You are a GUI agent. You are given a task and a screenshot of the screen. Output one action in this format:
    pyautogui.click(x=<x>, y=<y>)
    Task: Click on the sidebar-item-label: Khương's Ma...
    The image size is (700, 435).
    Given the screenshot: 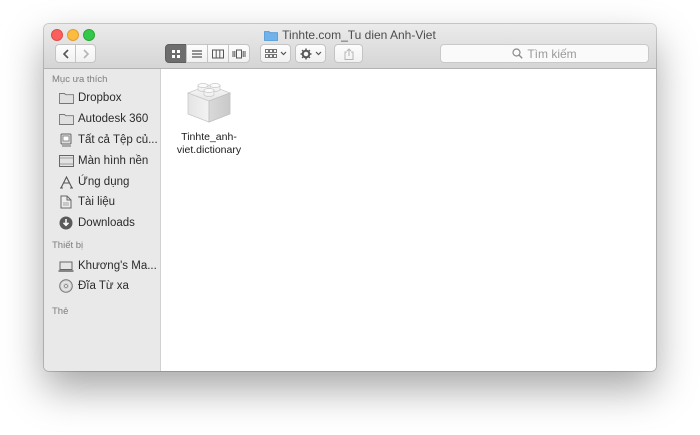 What is the action you would take?
    pyautogui.click(x=117, y=266)
    